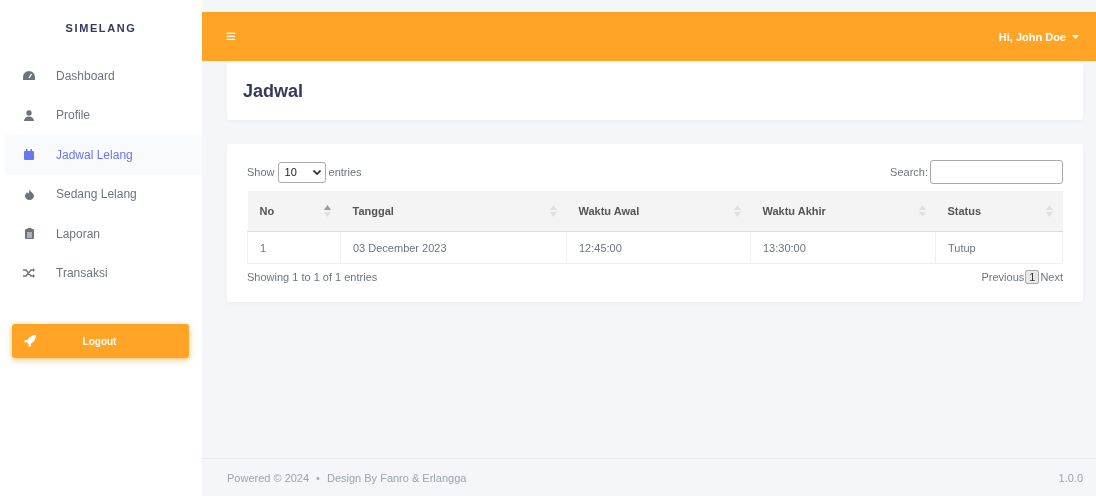  What do you see at coordinates (301, 172) in the screenshot?
I see `entries-select: 10` at bounding box center [301, 172].